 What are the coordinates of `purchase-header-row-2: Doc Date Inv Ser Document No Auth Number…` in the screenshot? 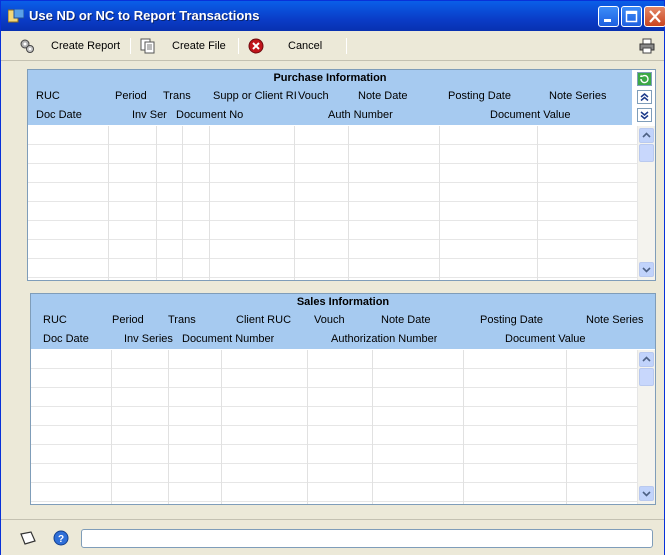 It's located at (330, 115).